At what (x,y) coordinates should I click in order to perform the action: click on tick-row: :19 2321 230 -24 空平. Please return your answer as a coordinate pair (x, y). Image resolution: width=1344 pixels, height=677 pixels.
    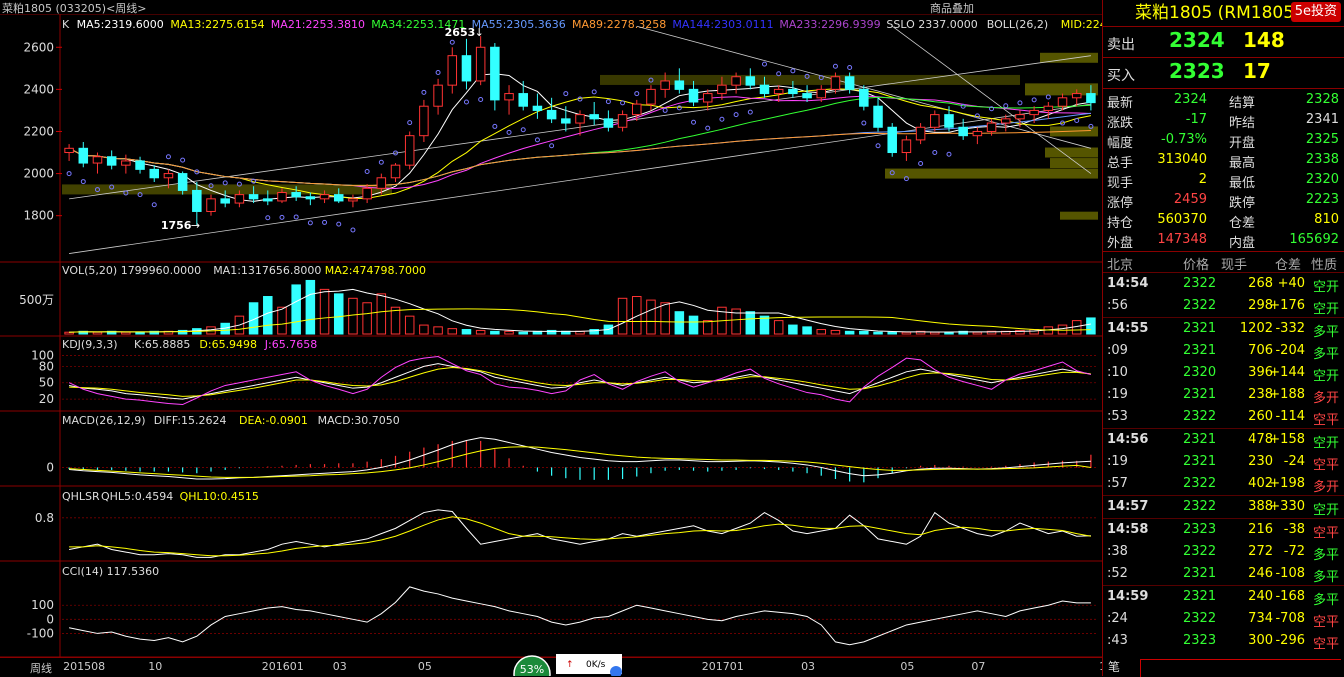
    Looking at the image, I should click on (1223, 462).